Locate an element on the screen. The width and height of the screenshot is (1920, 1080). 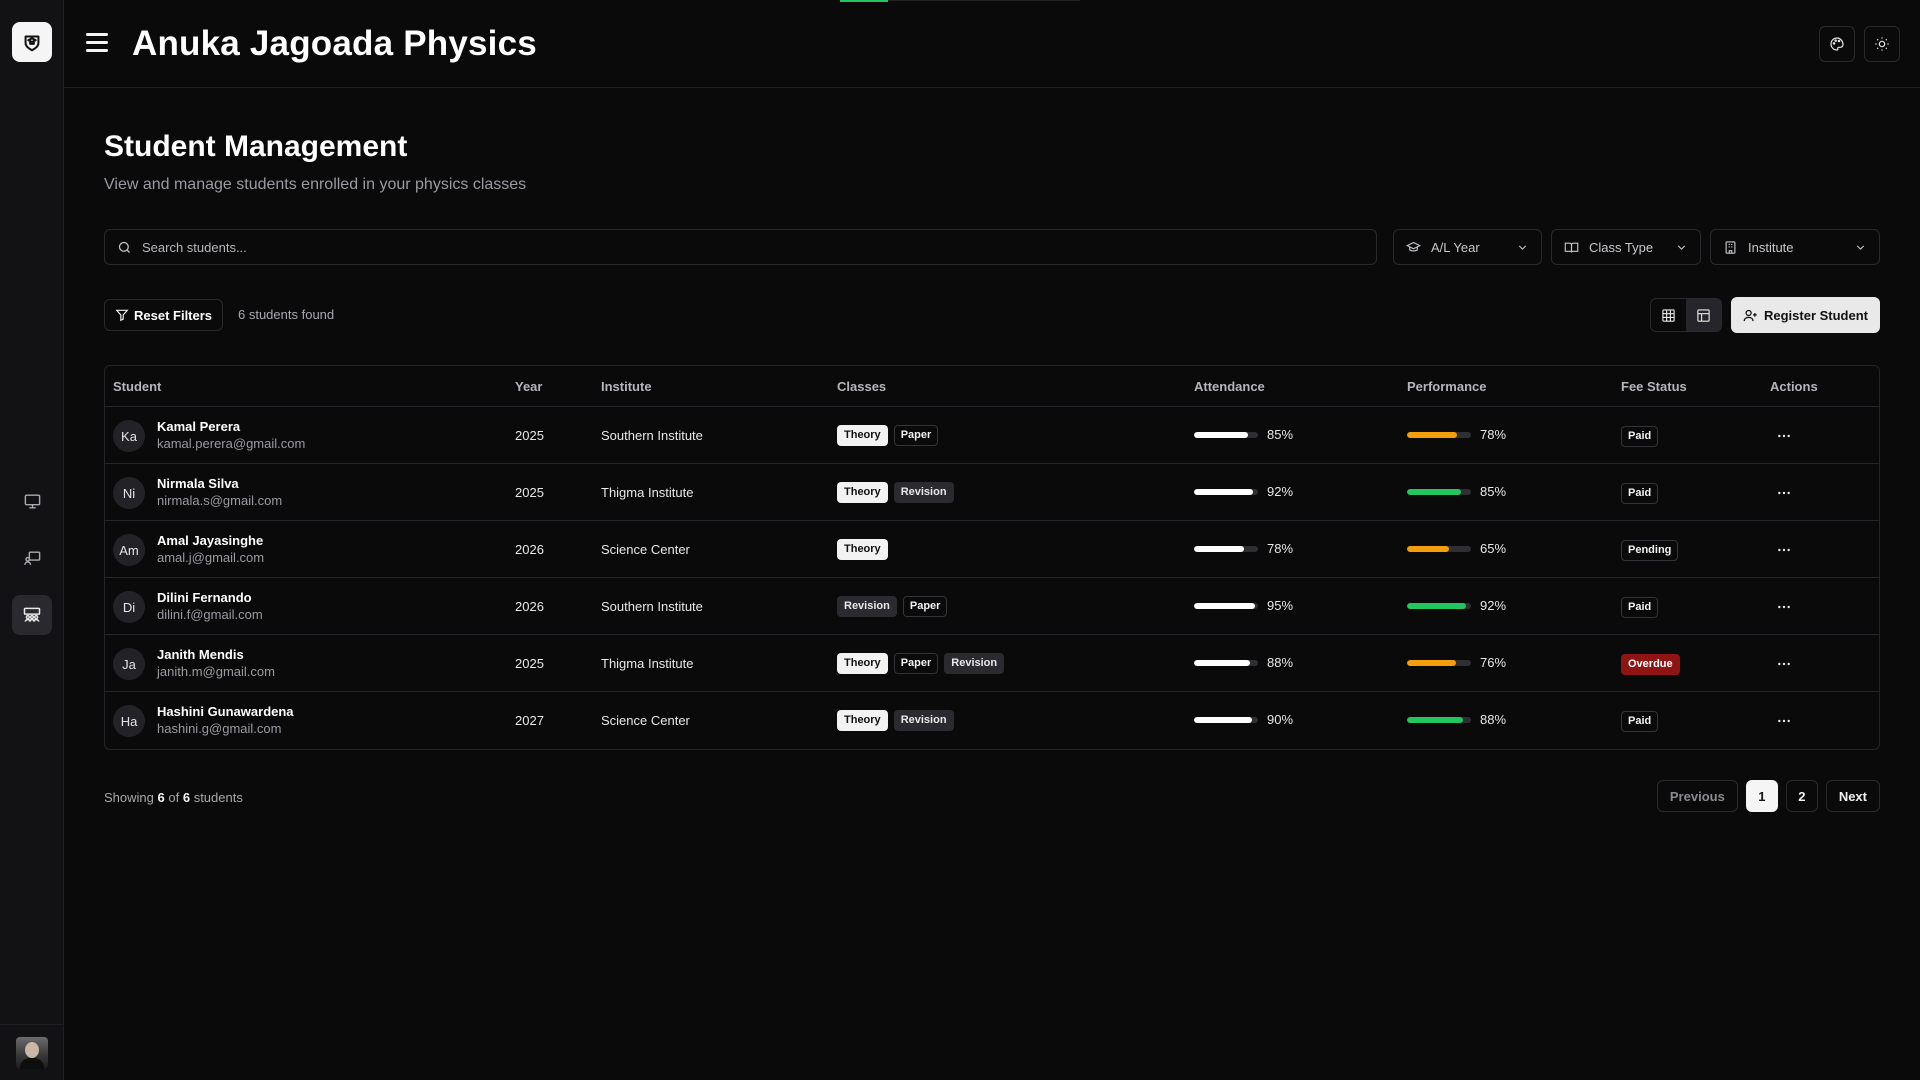
sidebar-item-dashboard is located at coordinates (32, 501).